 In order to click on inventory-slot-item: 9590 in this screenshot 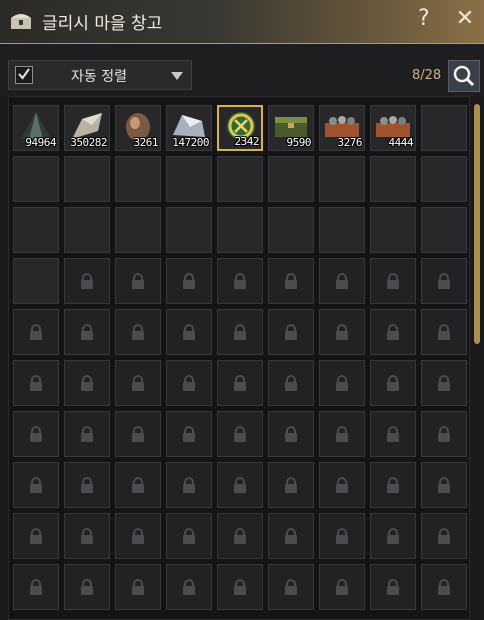, I will do `click(291, 128)`.